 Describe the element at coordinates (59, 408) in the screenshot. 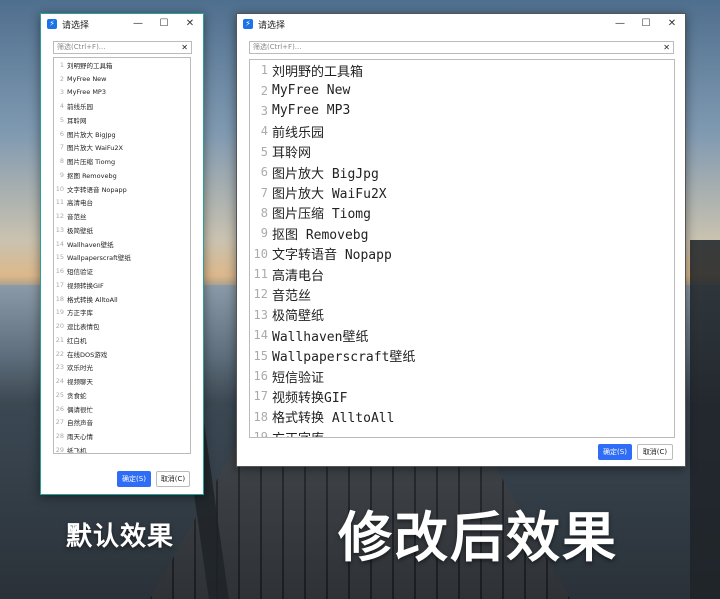

I see `line-number: 26` at that location.